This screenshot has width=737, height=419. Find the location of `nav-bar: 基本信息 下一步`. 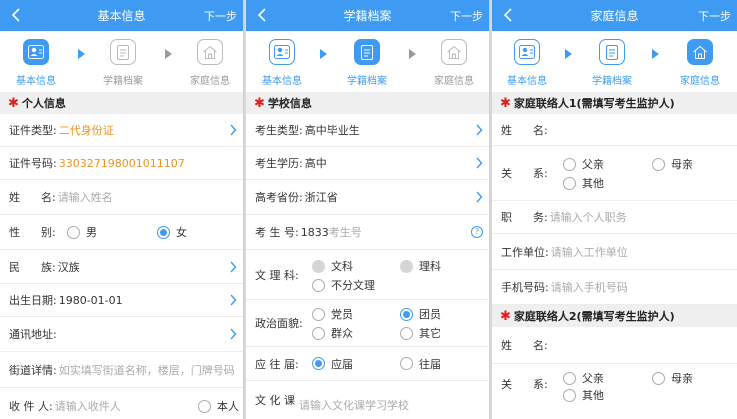

nav-bar: 基本信息 下一步 is located at coordinates (121, 15).